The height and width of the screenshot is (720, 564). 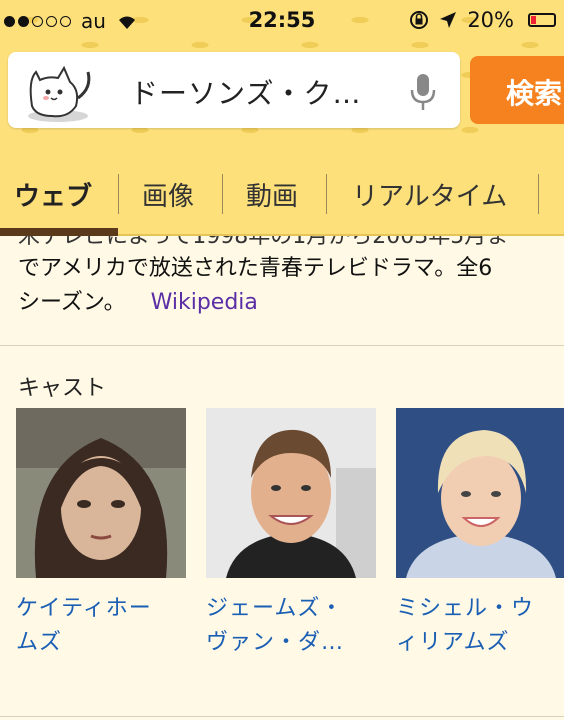 I want to click on status-right: 20%, so click(x=482, y=20).